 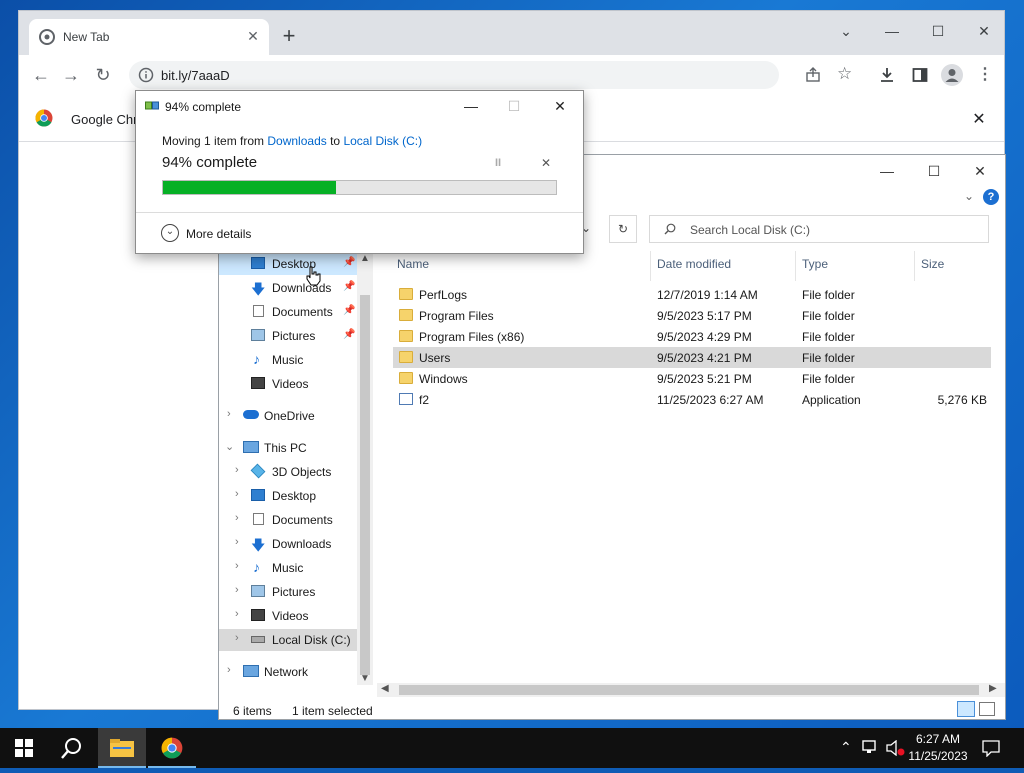 I want to click on column-name: Name, so click(x=413, y=264).